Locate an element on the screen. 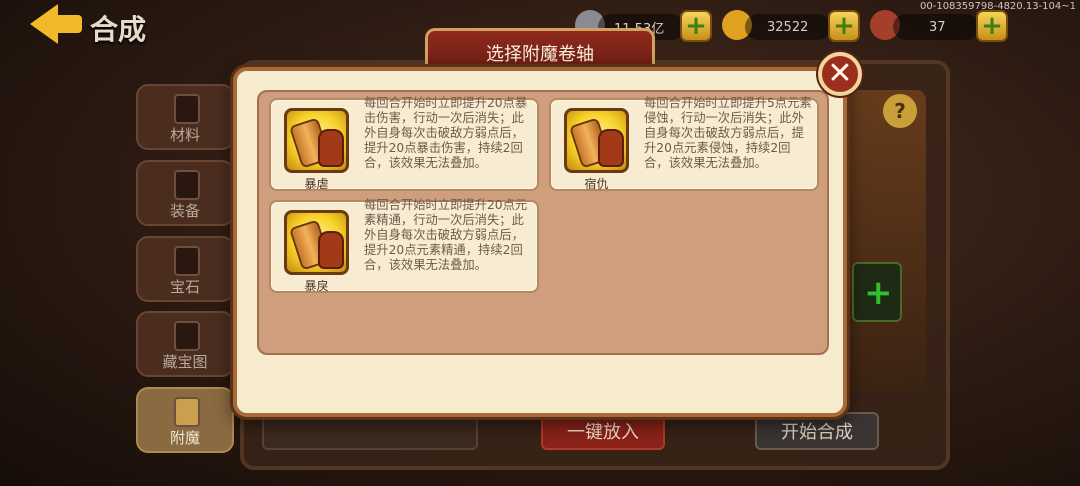  tab-enchant: 附魔 is located at coordinates (185, 420).